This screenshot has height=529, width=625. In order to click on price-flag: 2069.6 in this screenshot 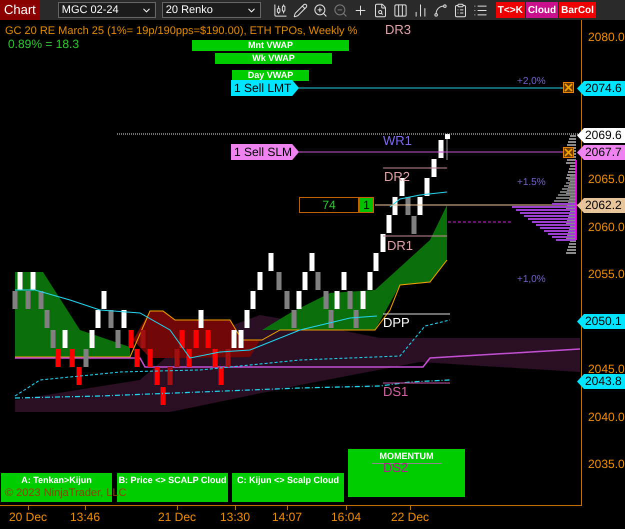, I will do `click(601, 135)`.